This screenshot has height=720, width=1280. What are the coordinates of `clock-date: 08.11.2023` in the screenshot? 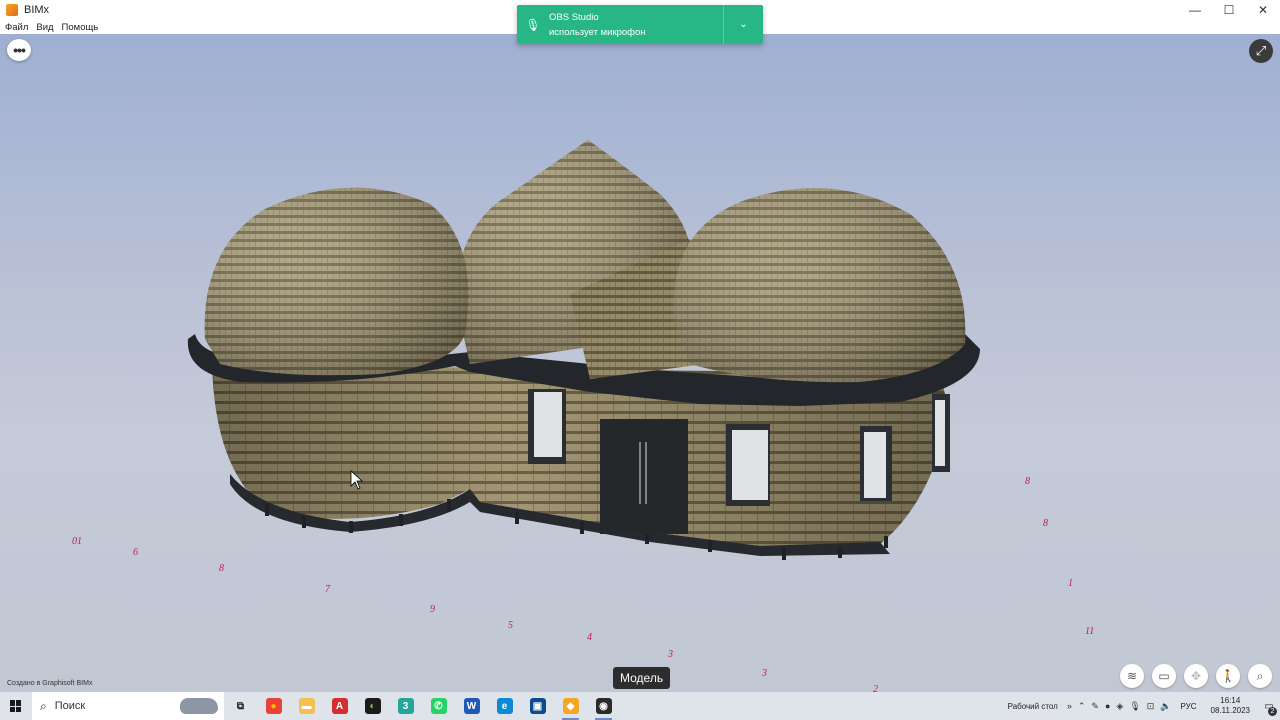 It's located at (1230, 710).